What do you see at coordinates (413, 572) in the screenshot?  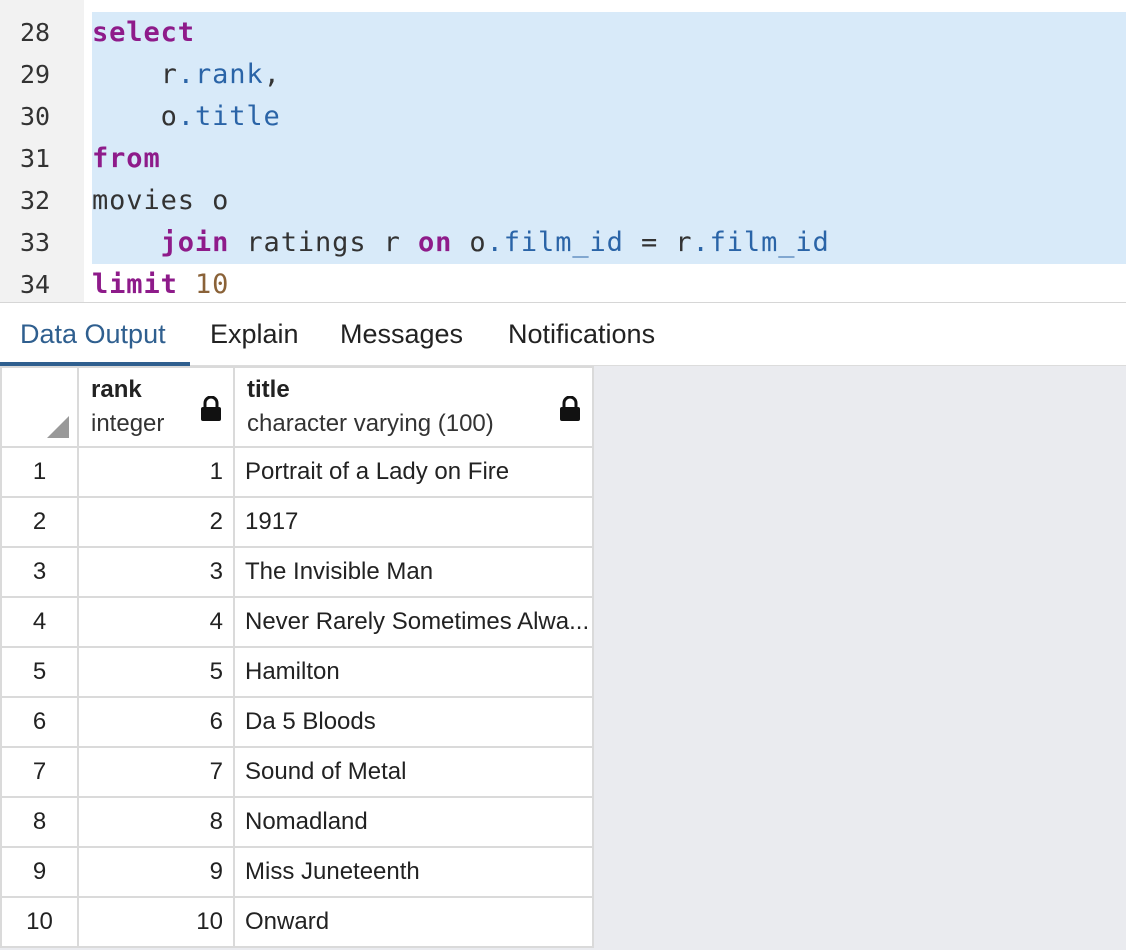 I see `title-cell: The Invisible Man` at bounding box center [413, 572].